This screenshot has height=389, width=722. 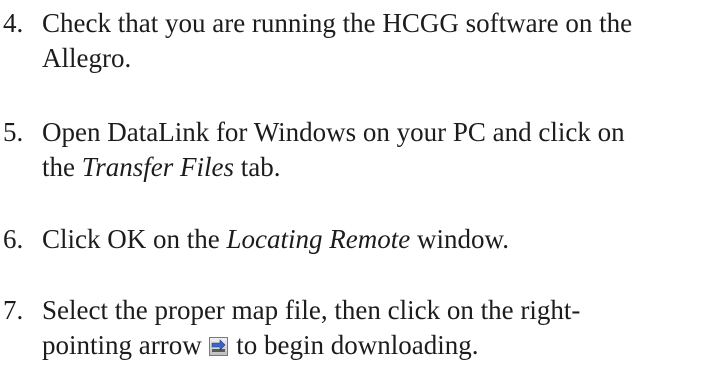 I want to click on step-line: the Transfer Files tab., so click(x=382, y=167).